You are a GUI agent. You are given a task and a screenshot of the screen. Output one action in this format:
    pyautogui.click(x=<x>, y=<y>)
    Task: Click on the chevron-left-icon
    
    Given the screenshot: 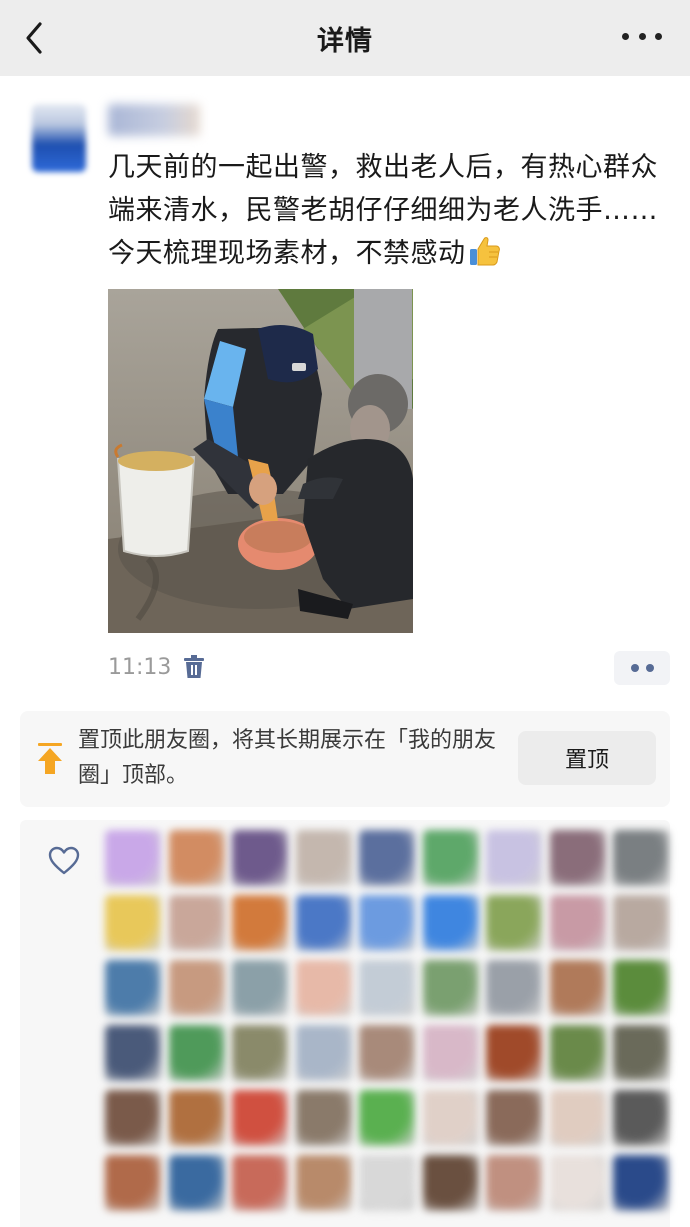 What is the action you would take?
    pyautogui.click(x=34, y=38)
    